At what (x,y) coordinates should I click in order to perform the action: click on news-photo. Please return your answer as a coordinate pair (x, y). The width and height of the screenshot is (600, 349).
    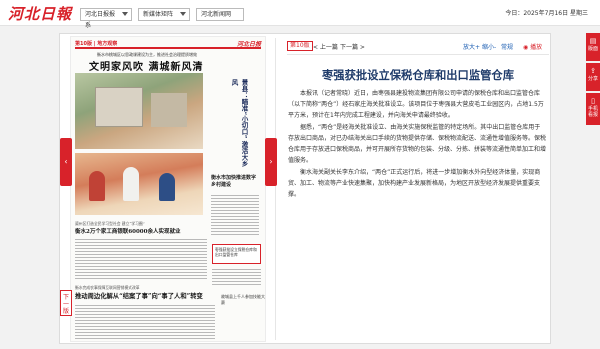
    Looking at the image, I should click on (139, 111).